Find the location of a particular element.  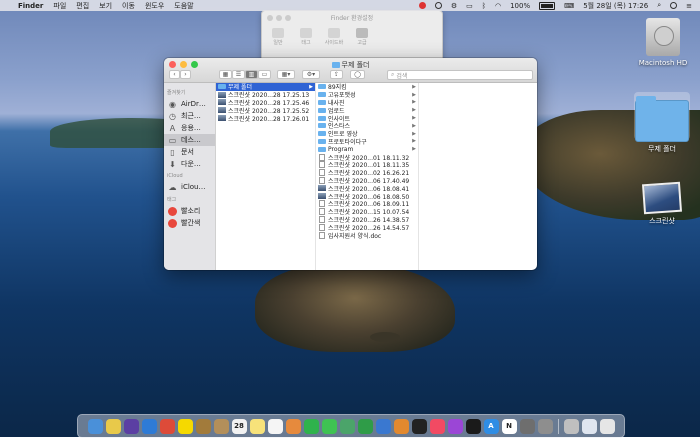

notes-dock-icon is located at coordinates (257, 426).